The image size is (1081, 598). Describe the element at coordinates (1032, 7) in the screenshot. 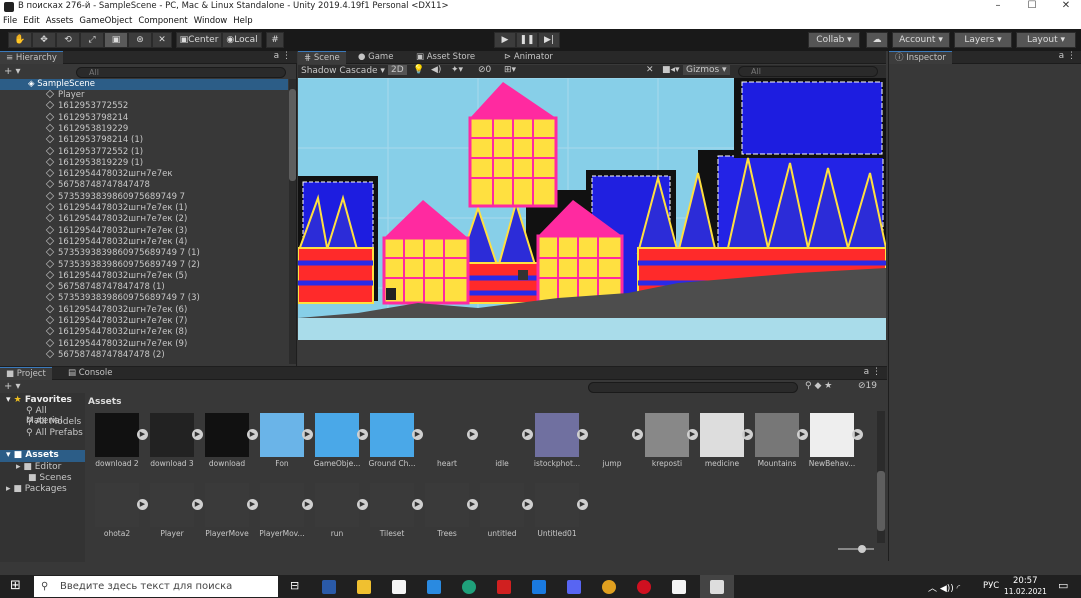

I see `maximize-button: ☐` at that location.